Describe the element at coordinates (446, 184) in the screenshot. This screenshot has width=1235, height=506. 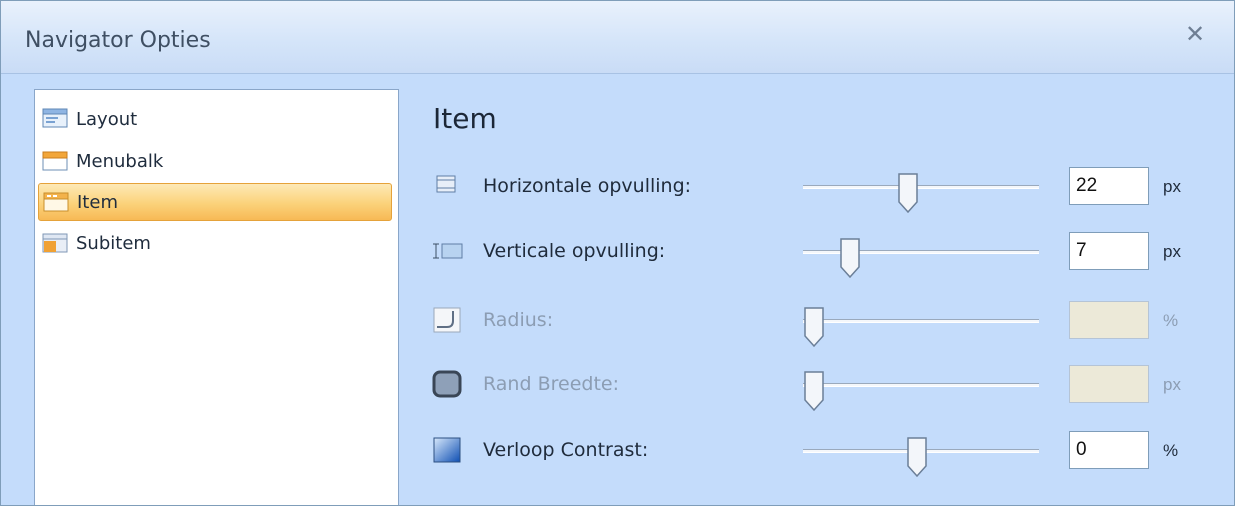
I see `horizontal-padding-icon` at that location.